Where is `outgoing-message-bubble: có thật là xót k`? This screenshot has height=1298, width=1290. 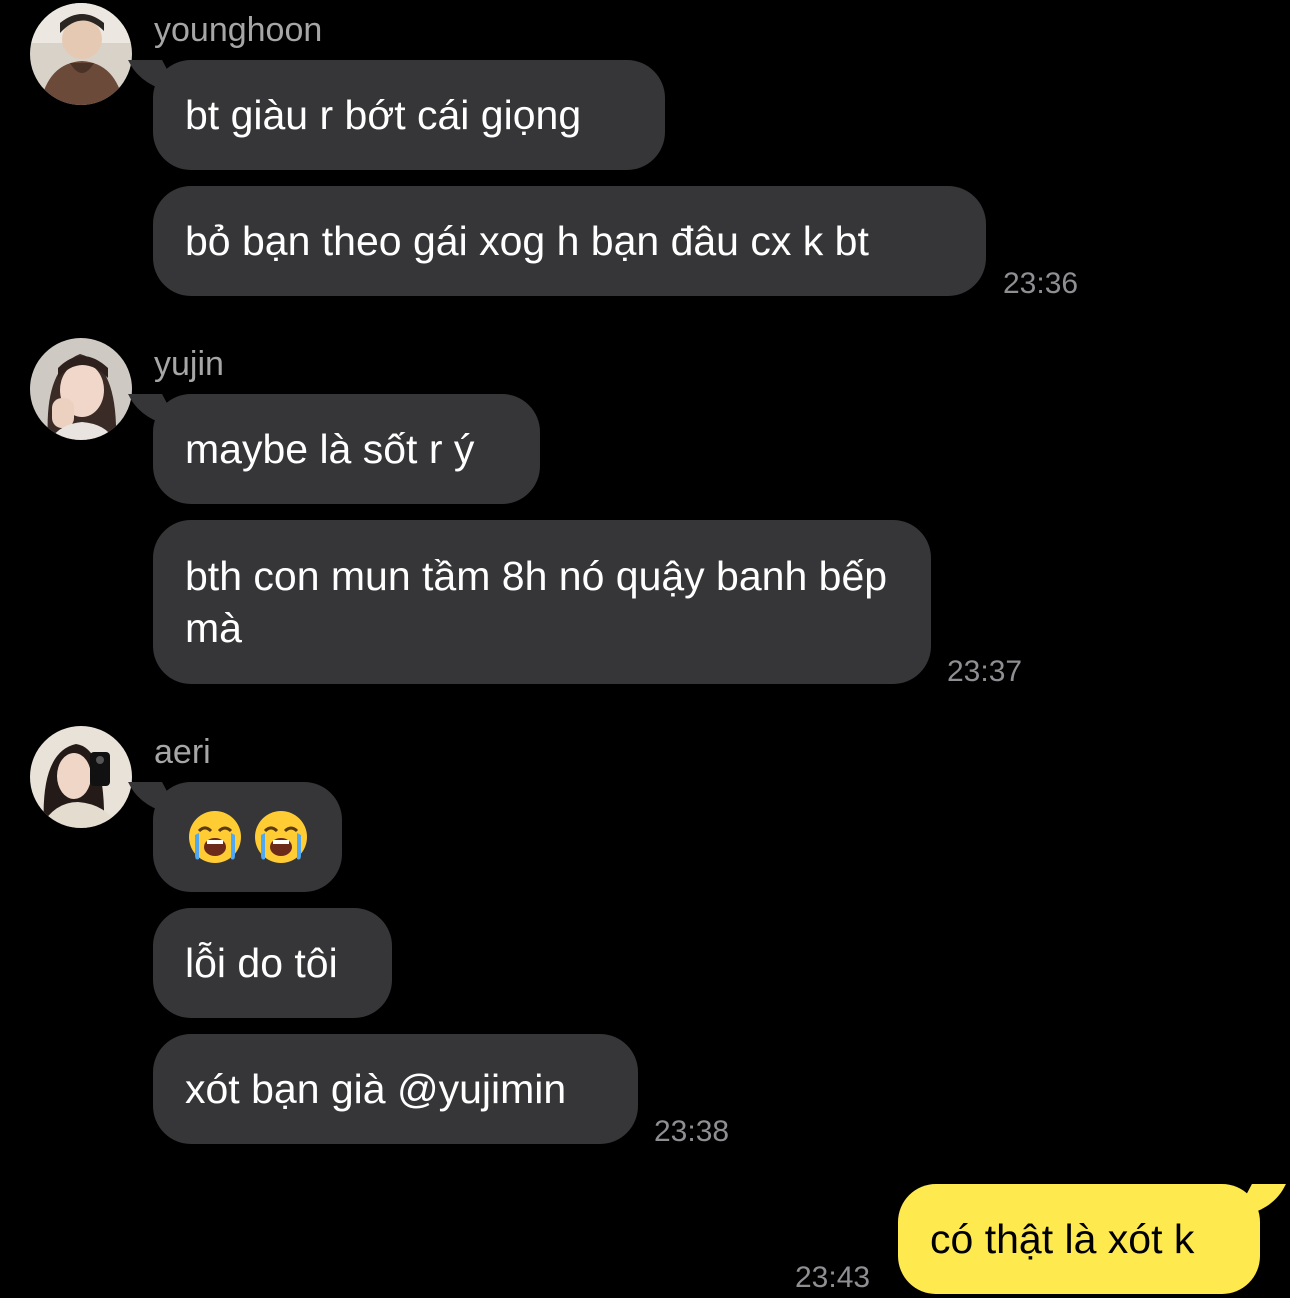 outgoing-message-bubble: có thật là xót k is located at coordinates (1079, 1239).